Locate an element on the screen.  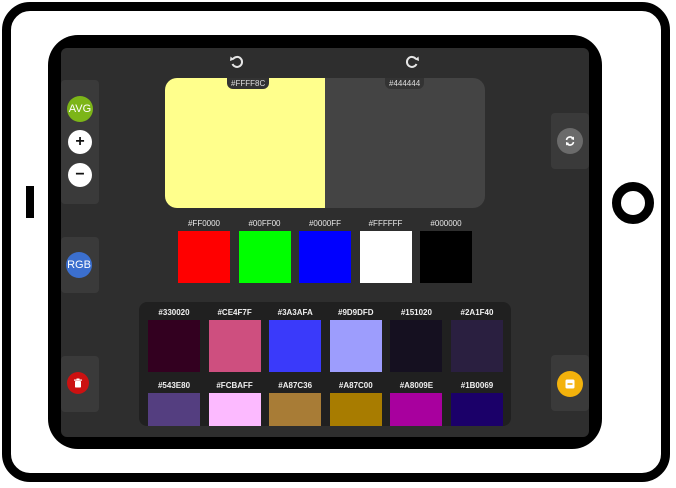
palette-swatch-label: #FCBAFF is located at coordinates (234, 385).